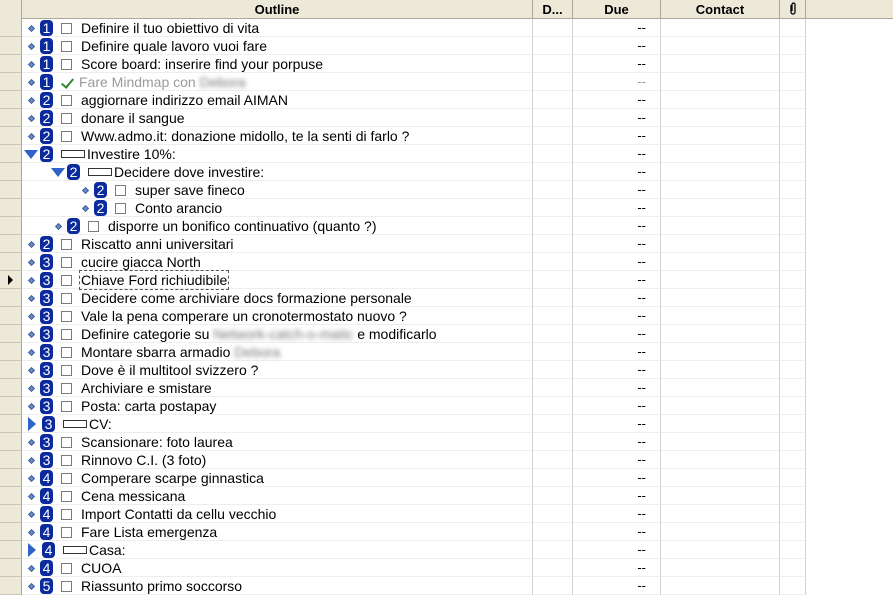 The image size is (893, 596). I want to click on table-row: 2 Conto arancio --, so click(446, 208).